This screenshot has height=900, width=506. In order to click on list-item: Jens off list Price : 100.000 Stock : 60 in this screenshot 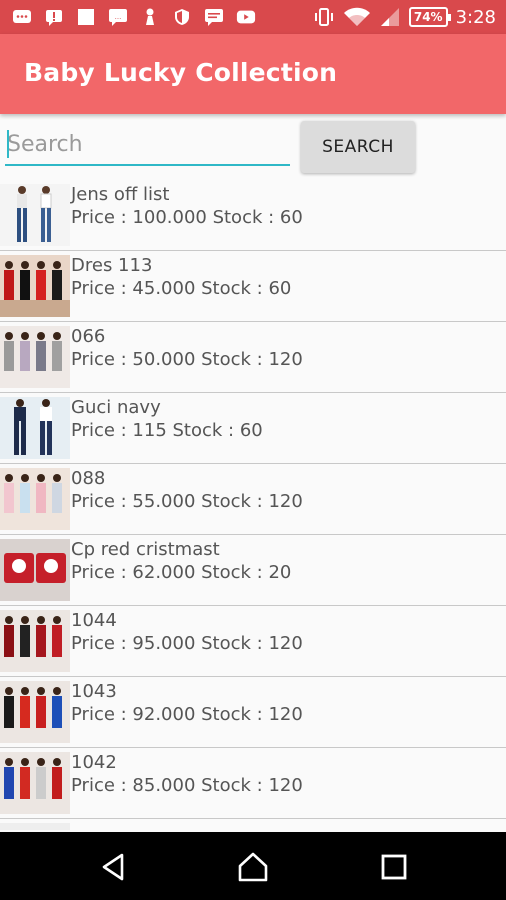, I will do `click(253, 215)`.